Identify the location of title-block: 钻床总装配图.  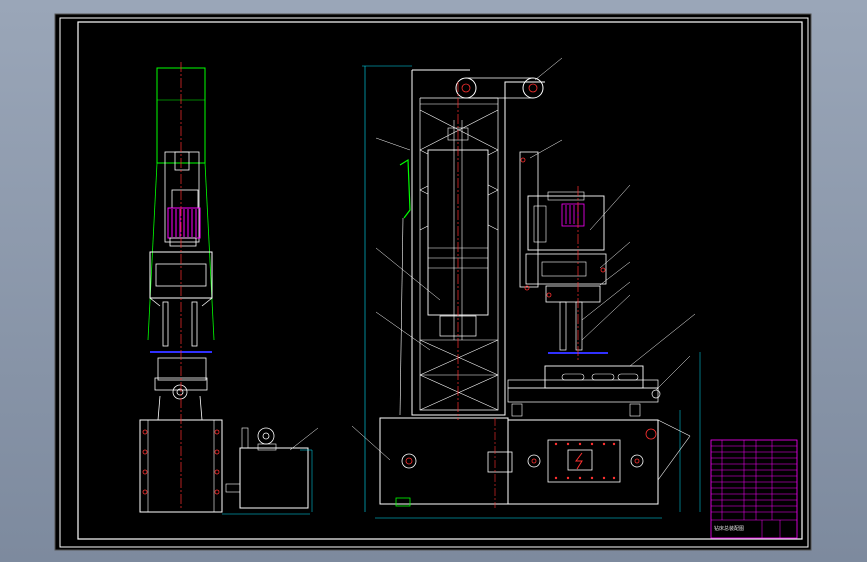
(754, 489).